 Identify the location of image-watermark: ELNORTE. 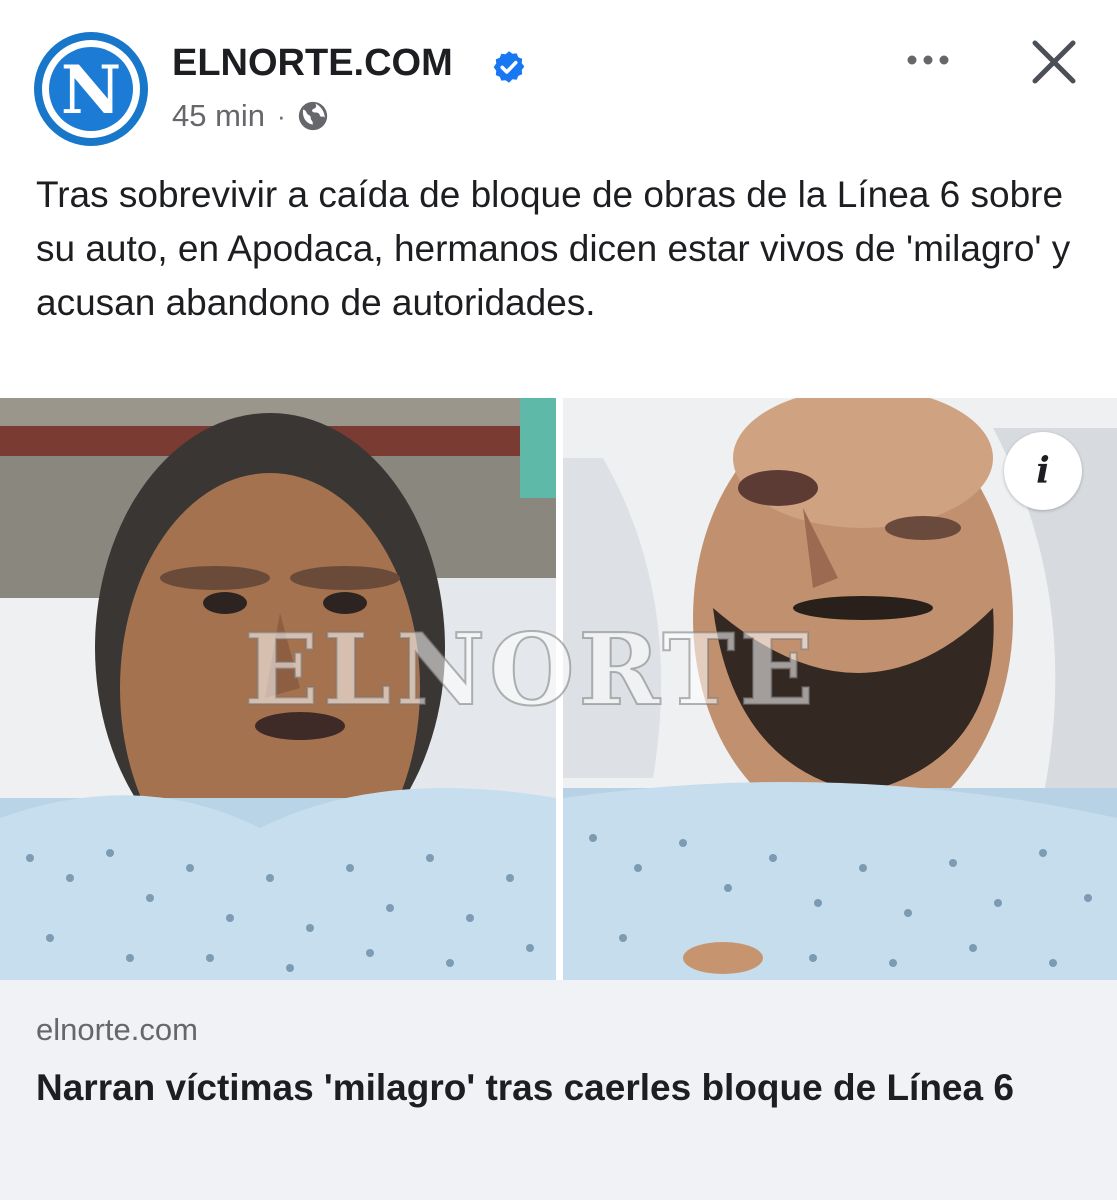
(530, 670).